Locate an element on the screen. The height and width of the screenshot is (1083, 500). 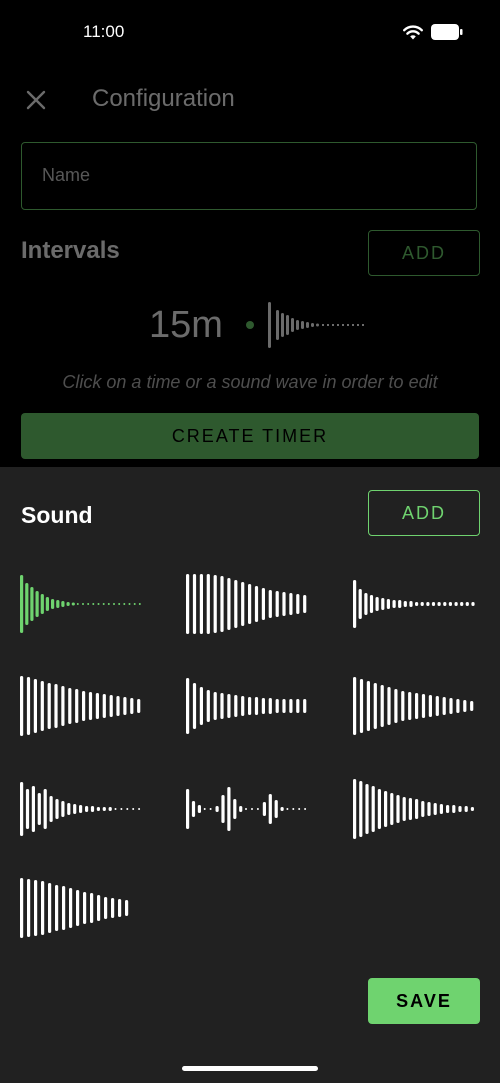
page-title: Configuration is located at coordinates (163, 98).